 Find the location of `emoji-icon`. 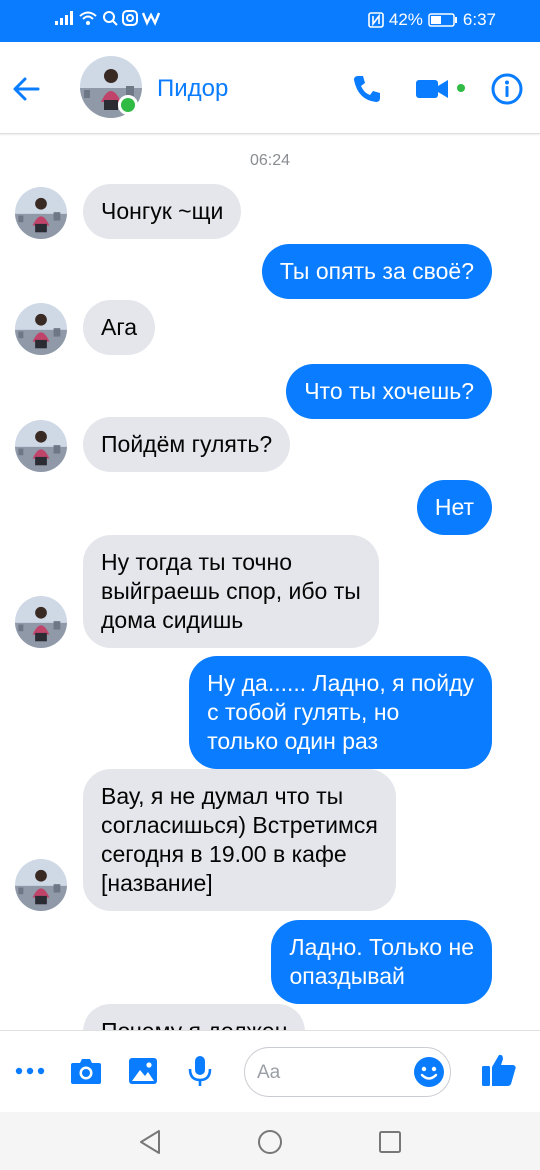

emoji-icon is located at coordinates (429, 1072).